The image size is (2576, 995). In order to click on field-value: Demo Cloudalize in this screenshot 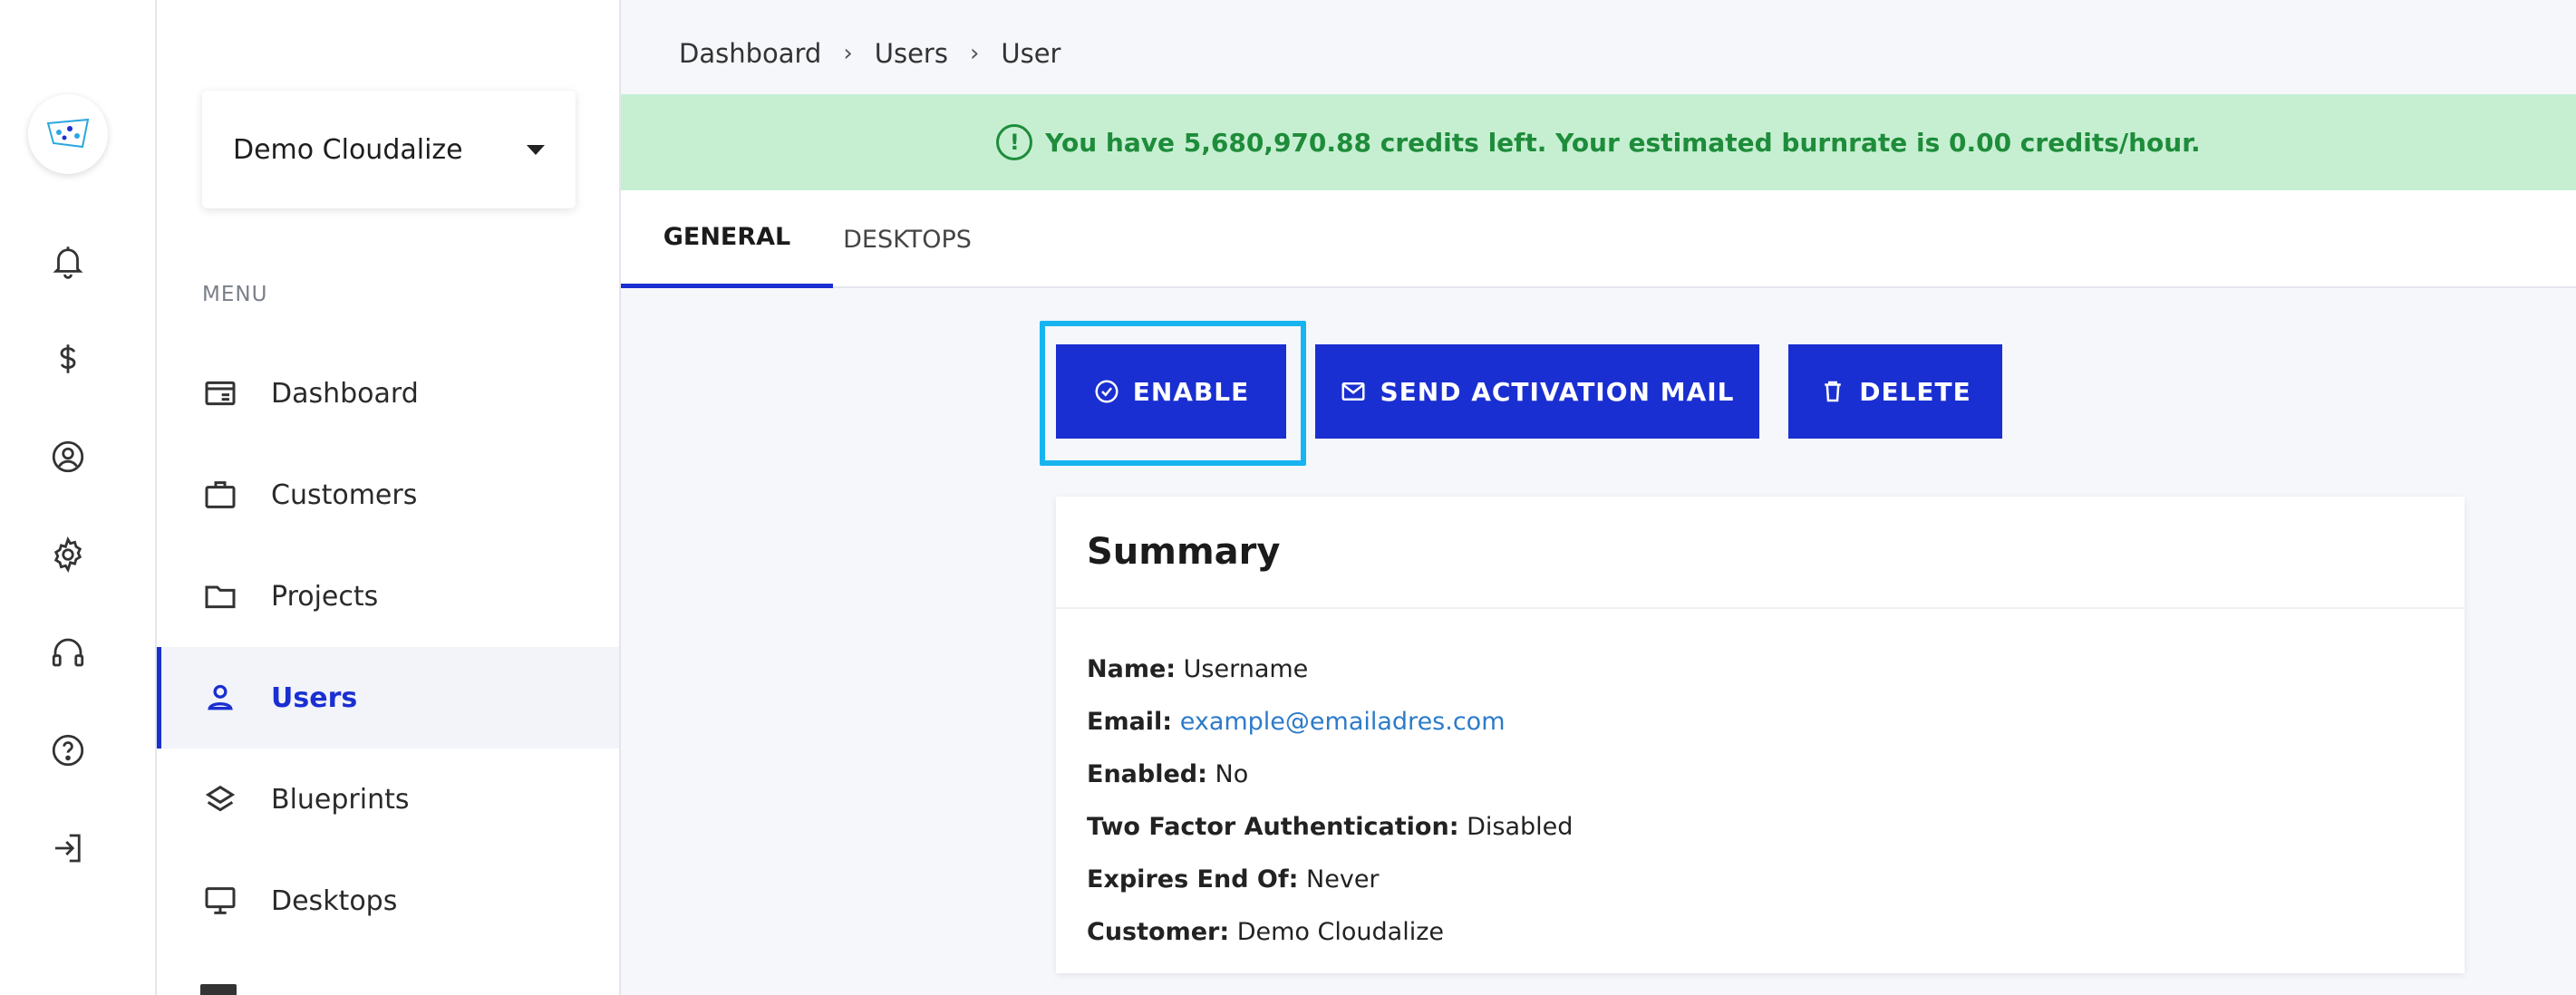, I will do `click(1340, 932)`.